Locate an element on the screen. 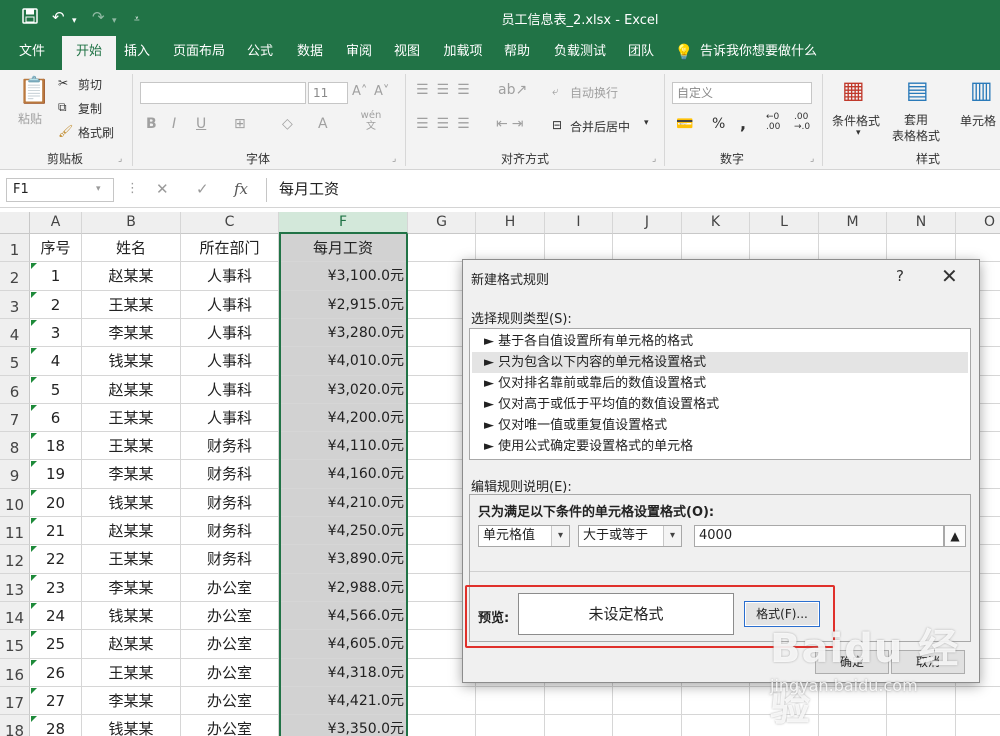 The height and width of the screenshot is (736, 1000). column-header-l: L is located at coordinates (784, 223).